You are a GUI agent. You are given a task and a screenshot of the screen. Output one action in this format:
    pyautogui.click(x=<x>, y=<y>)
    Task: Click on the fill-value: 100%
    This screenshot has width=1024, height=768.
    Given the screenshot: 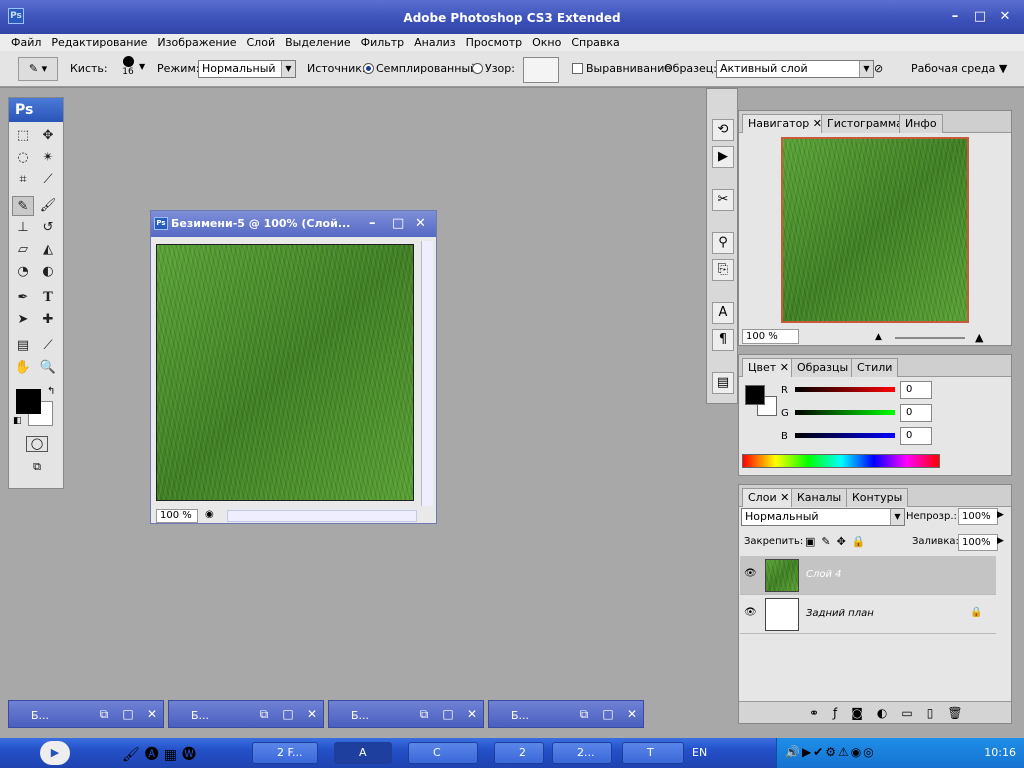 What is the action you would take?
    pyautogui.click(x=978, y=542)
    